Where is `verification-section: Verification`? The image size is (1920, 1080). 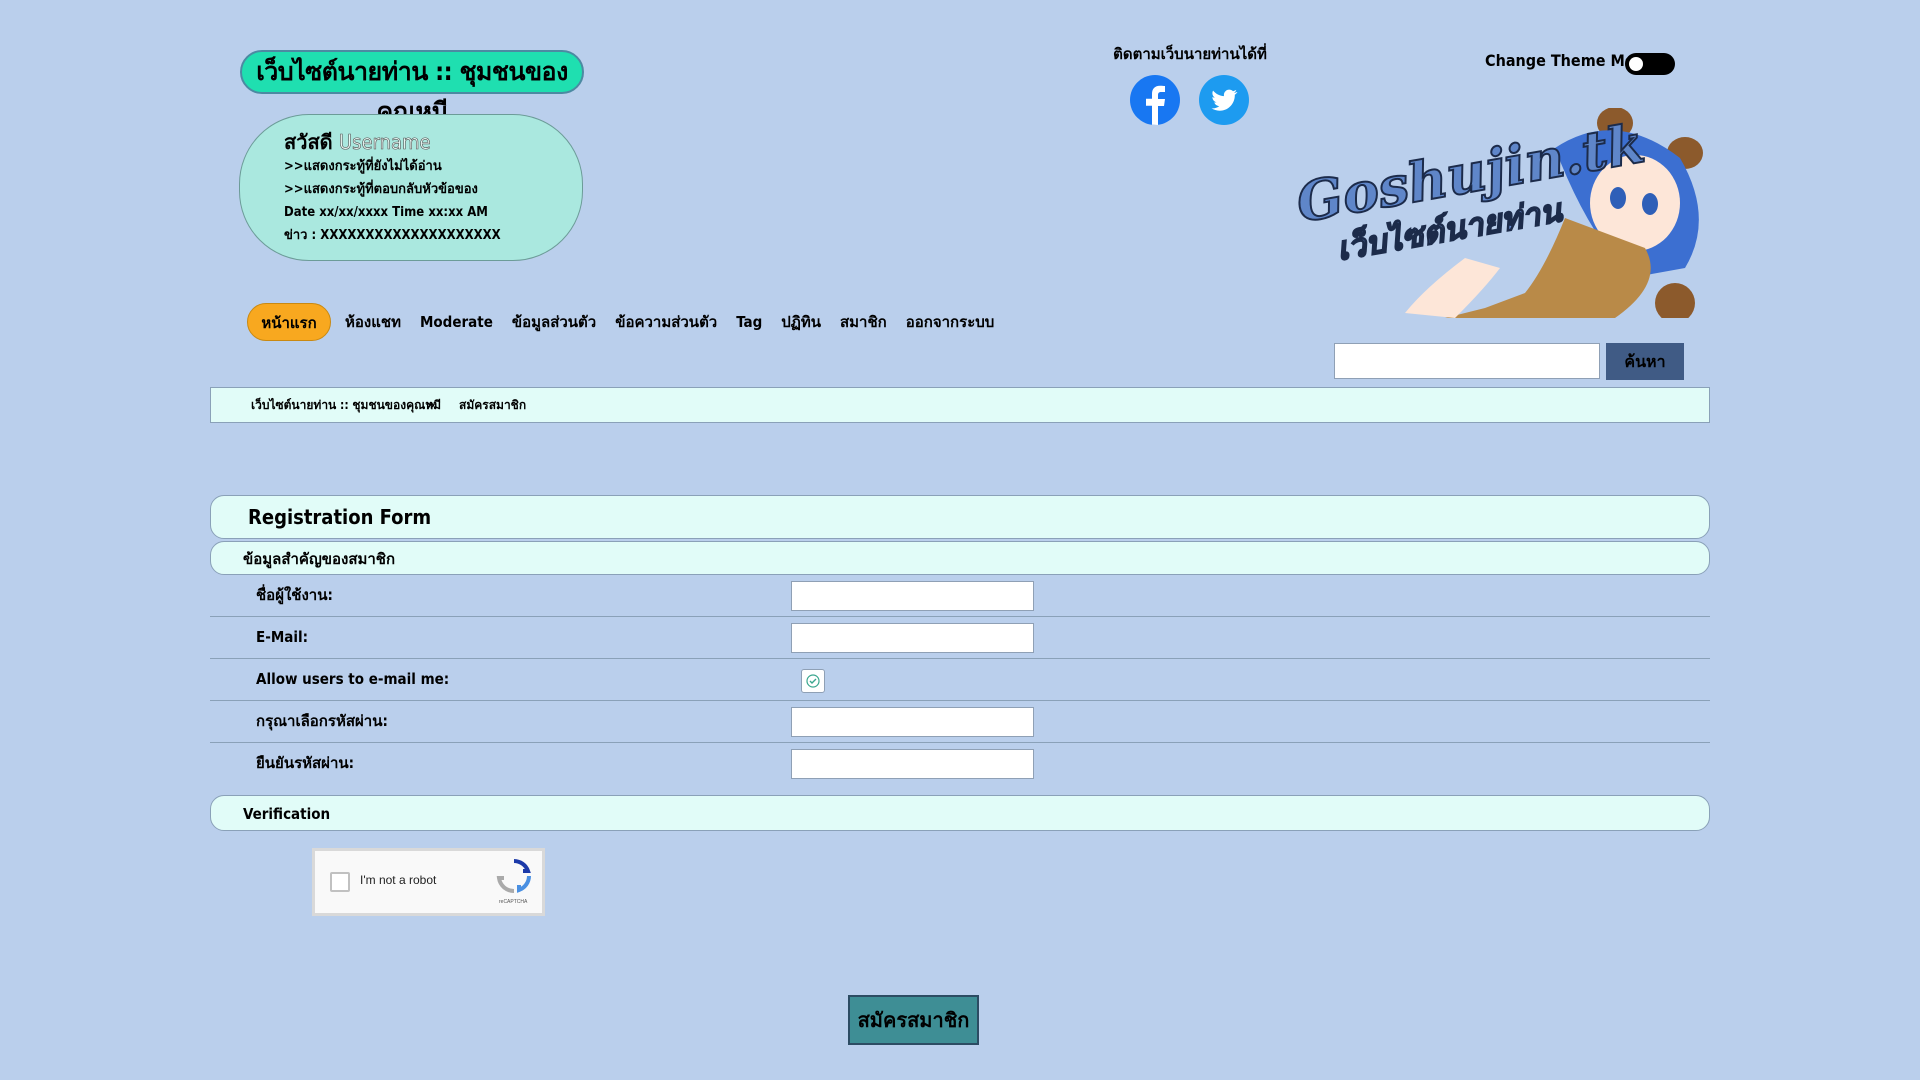 verification-section: Verification is located at coordinates (960, 813).